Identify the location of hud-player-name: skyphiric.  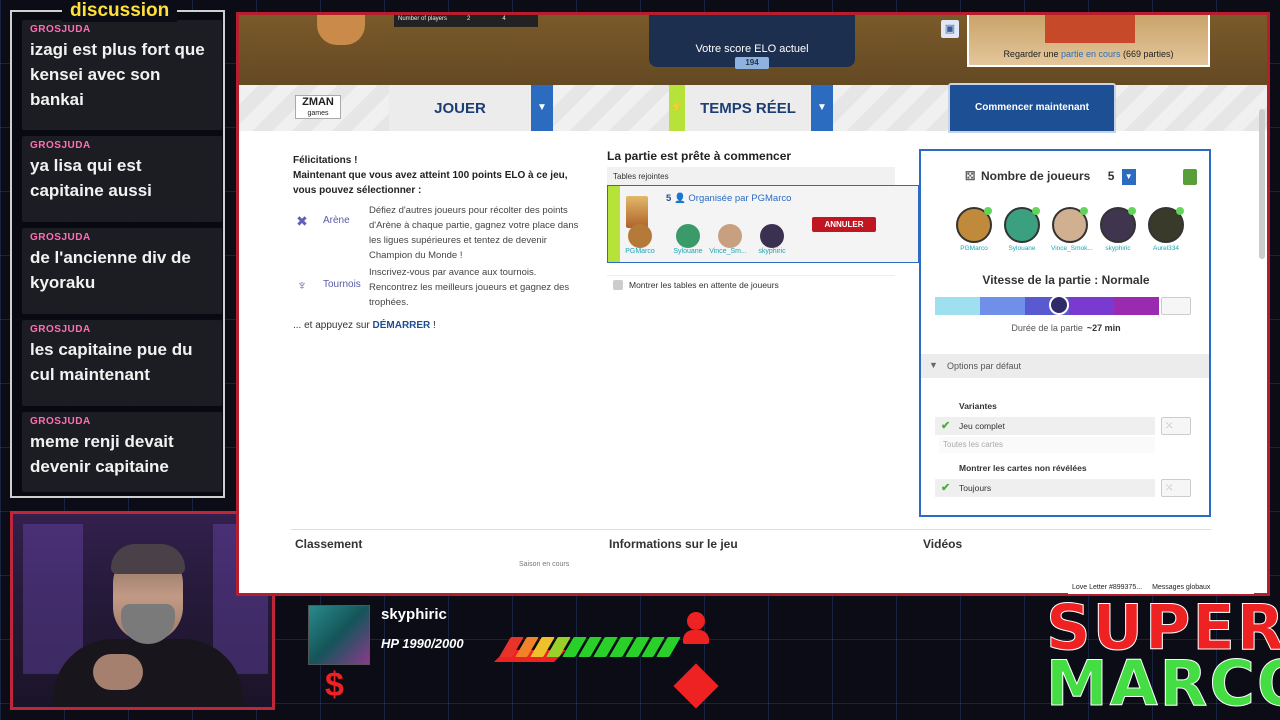
(414, 614).